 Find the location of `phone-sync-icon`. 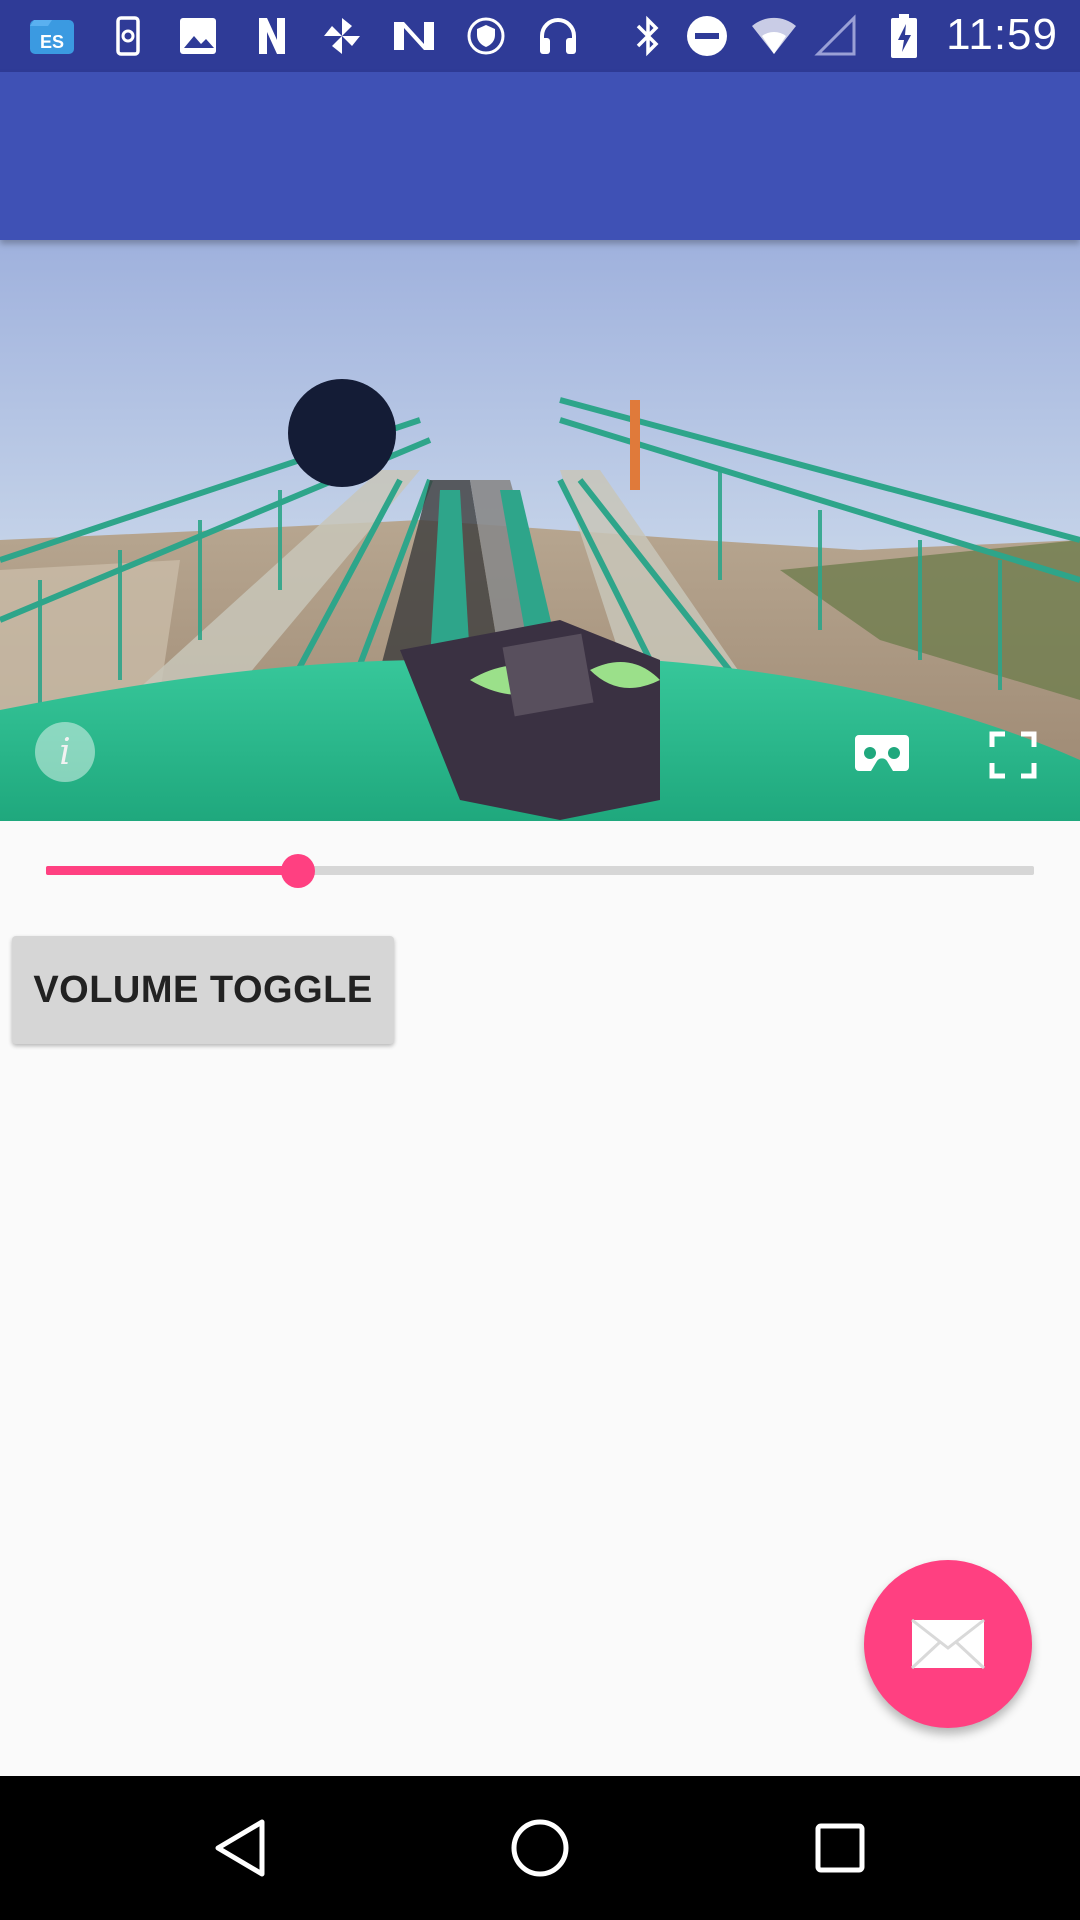

phone-sync-icon is located at coordinates (128, 36).